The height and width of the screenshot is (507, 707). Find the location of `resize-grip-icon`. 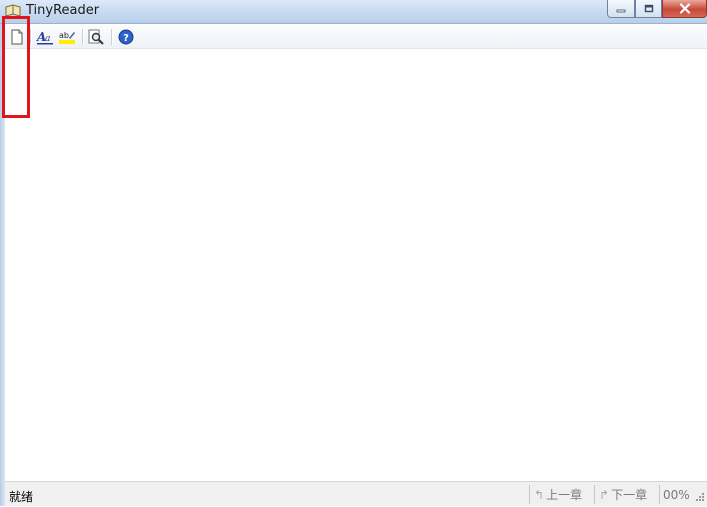

resize-grip-icon is located at coordinates (699, 498).